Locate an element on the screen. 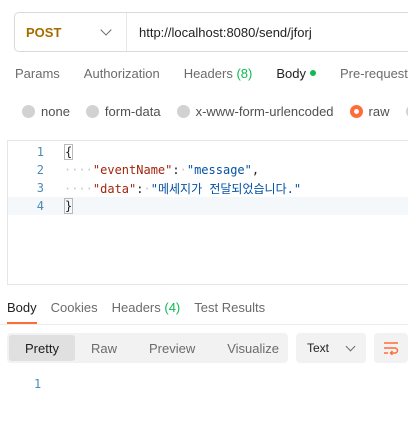 This screenshot has width=408, height=425. format-select: Text is located at coordinates (331, 348).